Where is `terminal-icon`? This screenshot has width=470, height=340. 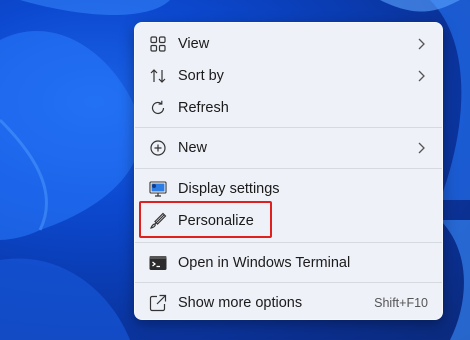
terminal-icon is located at coordinates (158, 263).